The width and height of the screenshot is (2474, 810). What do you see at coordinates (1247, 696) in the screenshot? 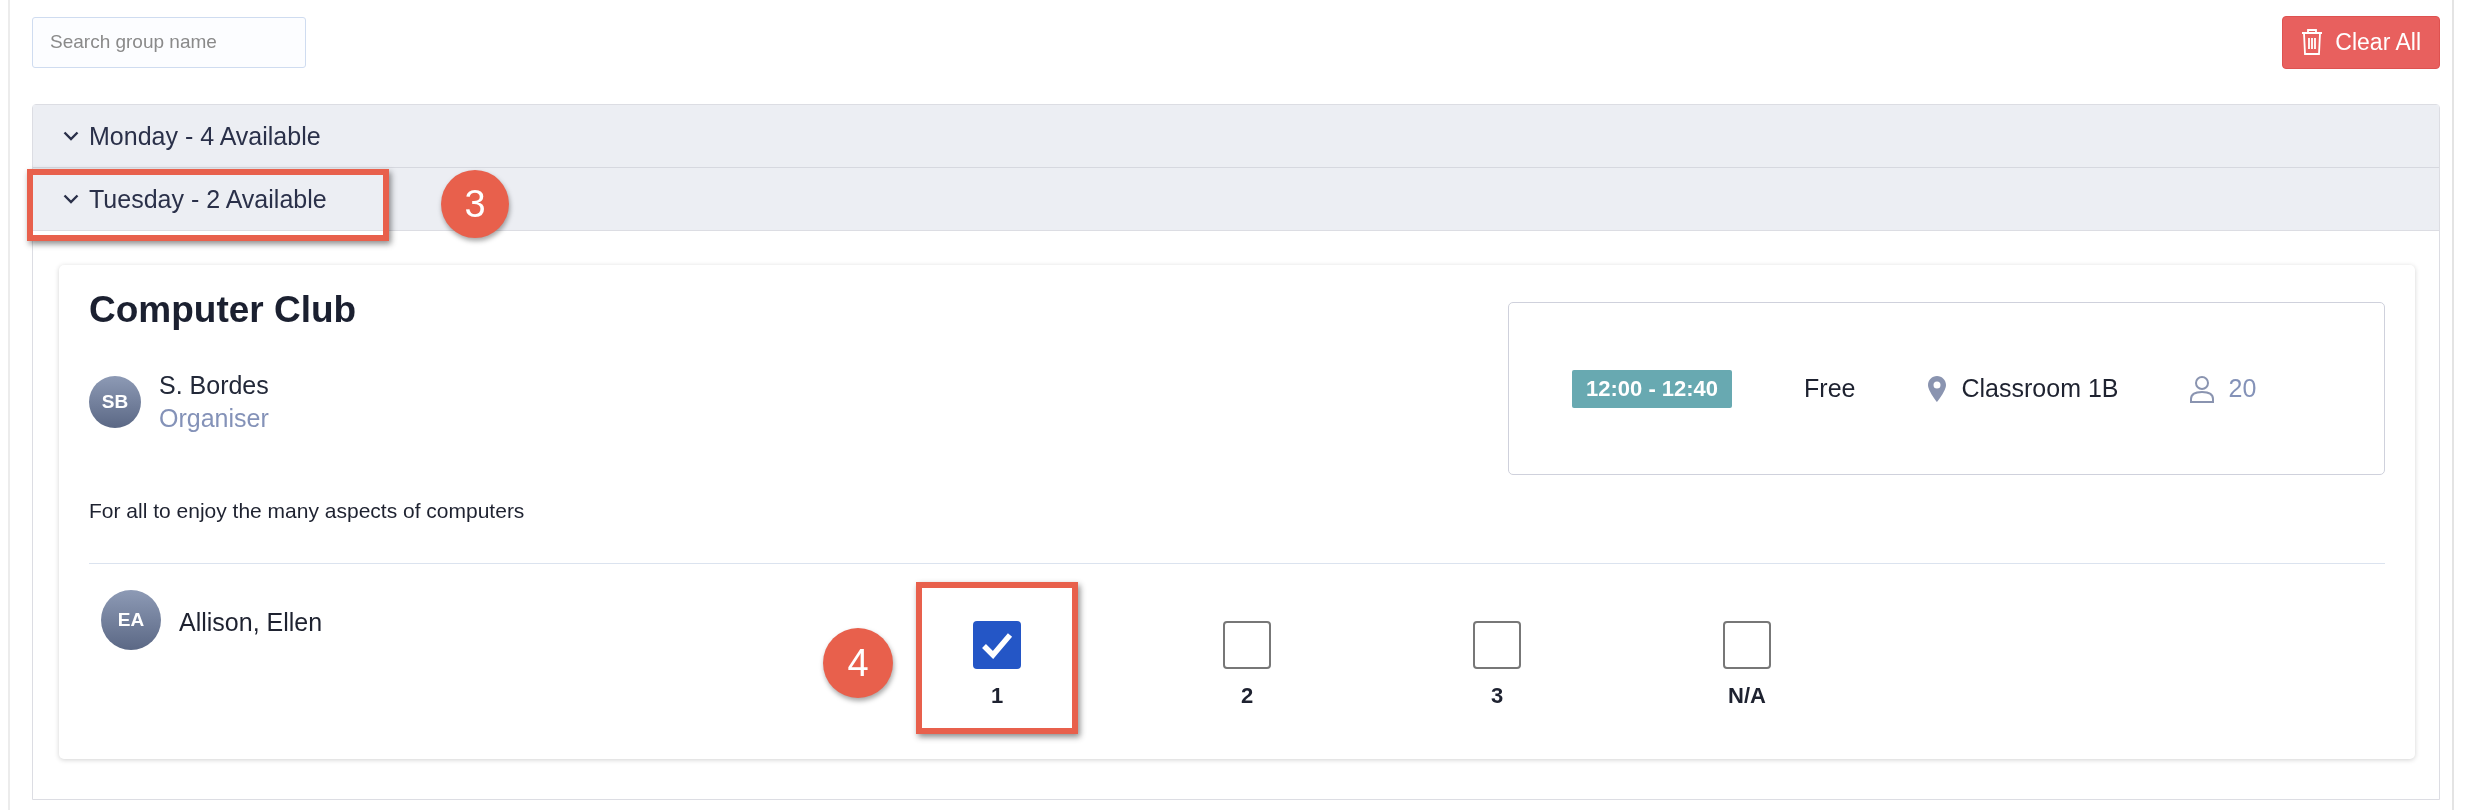
I see `choice-label: 2` at bounding box center [1247, 696].